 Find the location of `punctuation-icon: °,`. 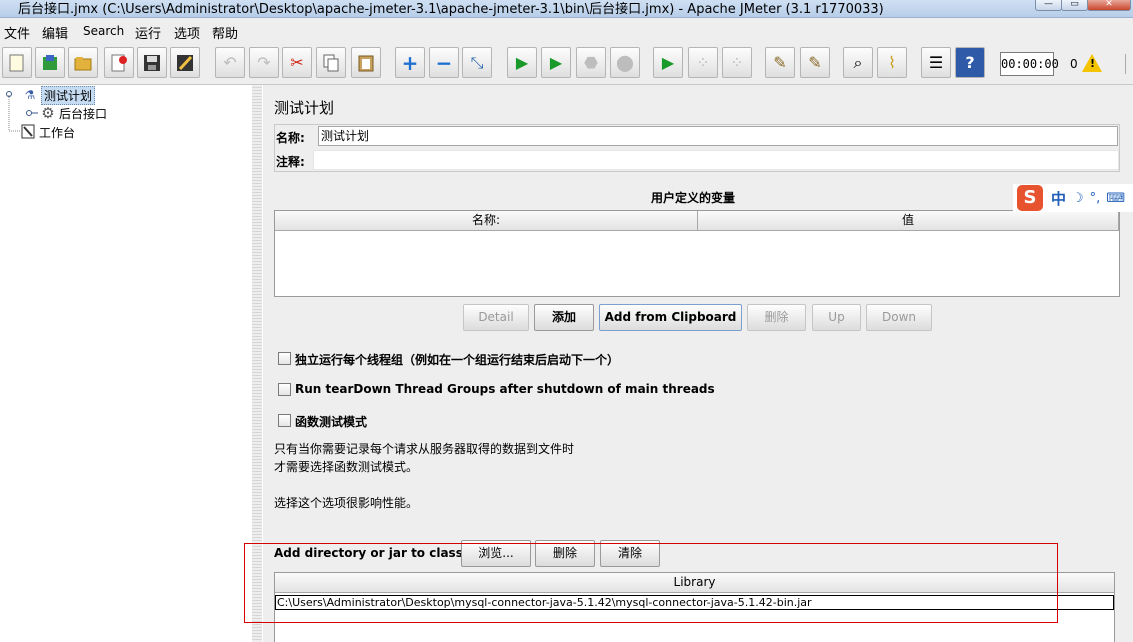

punctuation-icon: °, is located at coordinates (1095, 198).